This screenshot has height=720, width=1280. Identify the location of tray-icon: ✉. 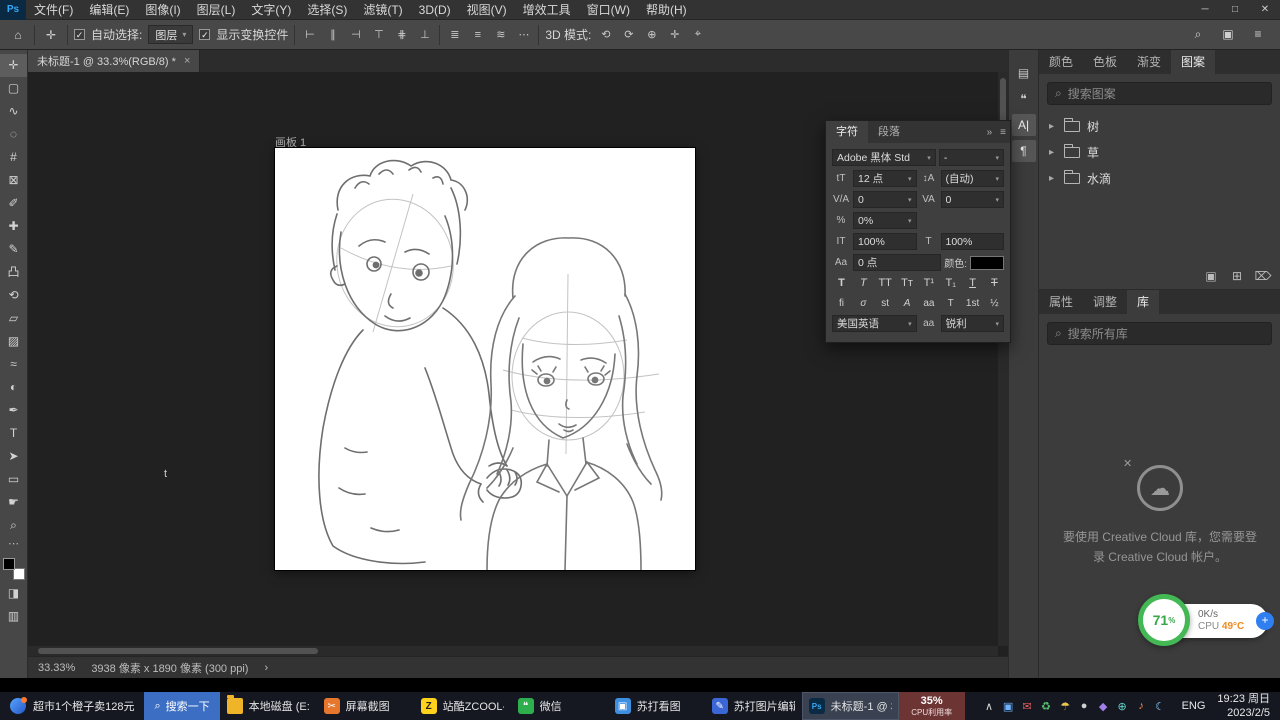
(1027, 706).